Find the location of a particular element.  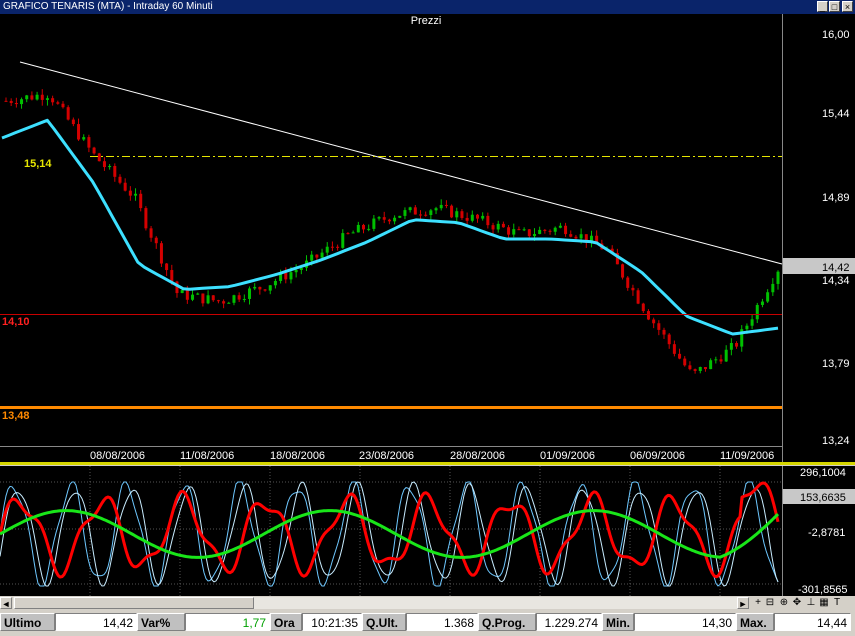

date-label: 01/09/2006 is located at coordinates (567, 456).